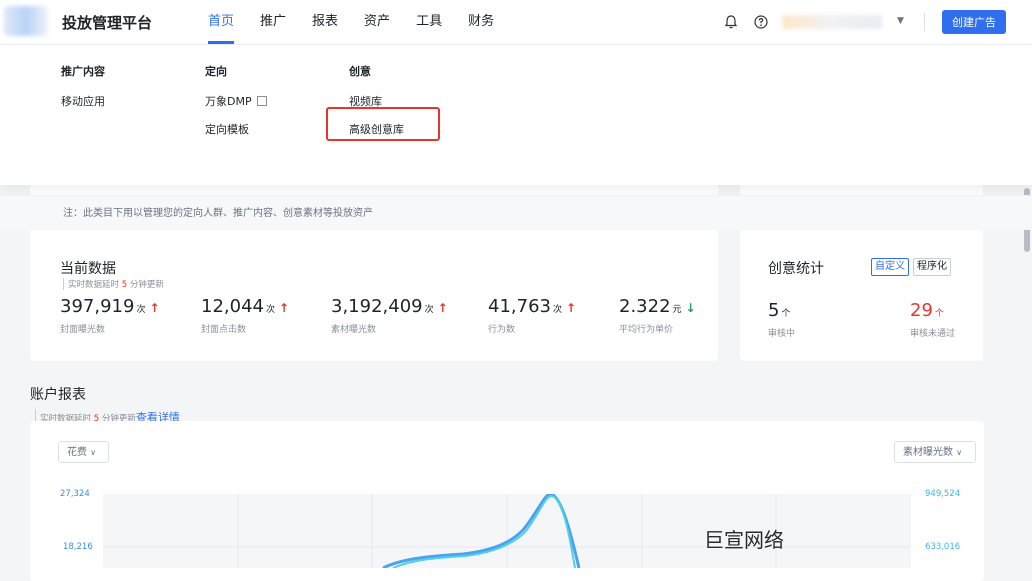  I want to click on note-text: 实时数据延时, so click(94, 285).